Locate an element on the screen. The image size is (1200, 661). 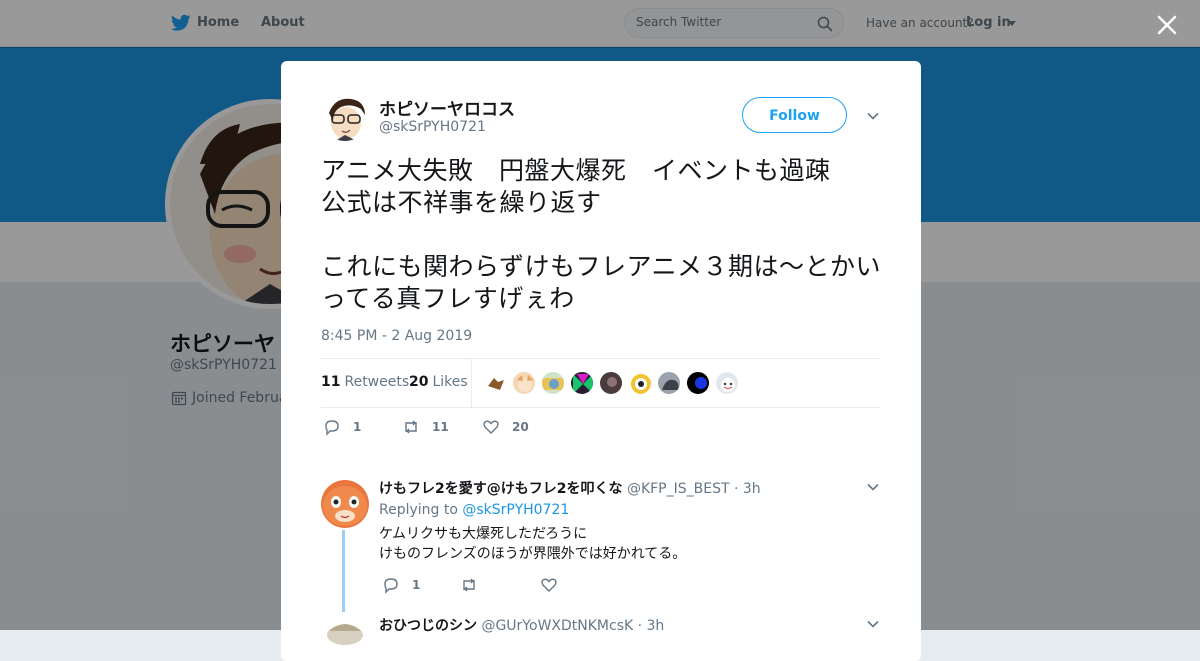
reply-author-name: おひつじのシン is located at coordinates (428, 626).